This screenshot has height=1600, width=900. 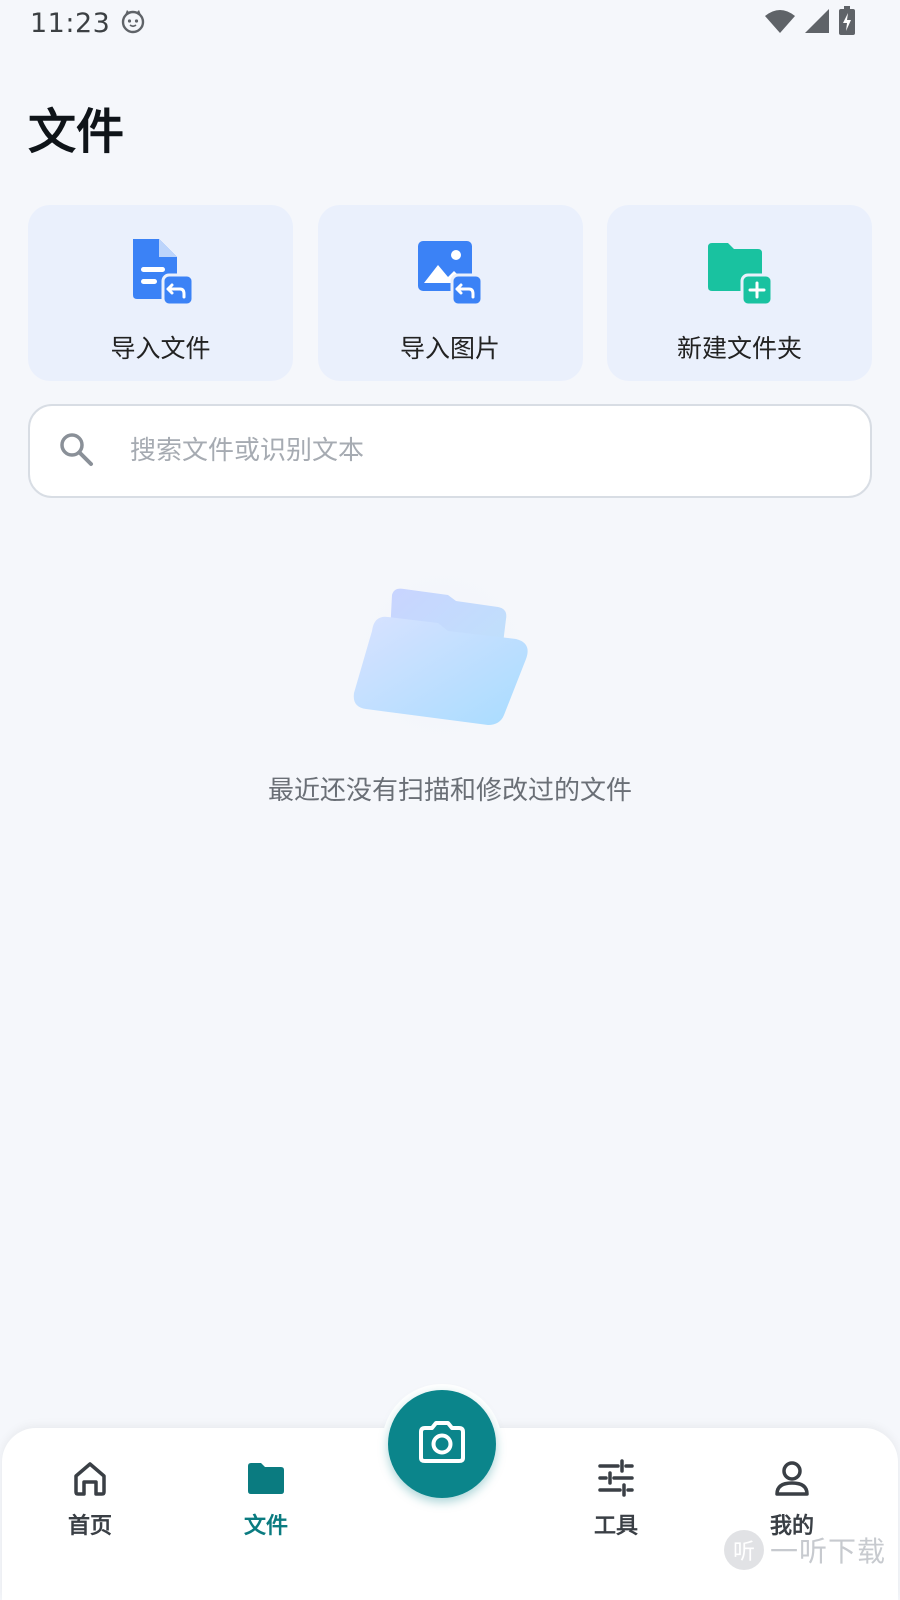 I want to click on status-bar: 11:23, so click(x=450, y=23).